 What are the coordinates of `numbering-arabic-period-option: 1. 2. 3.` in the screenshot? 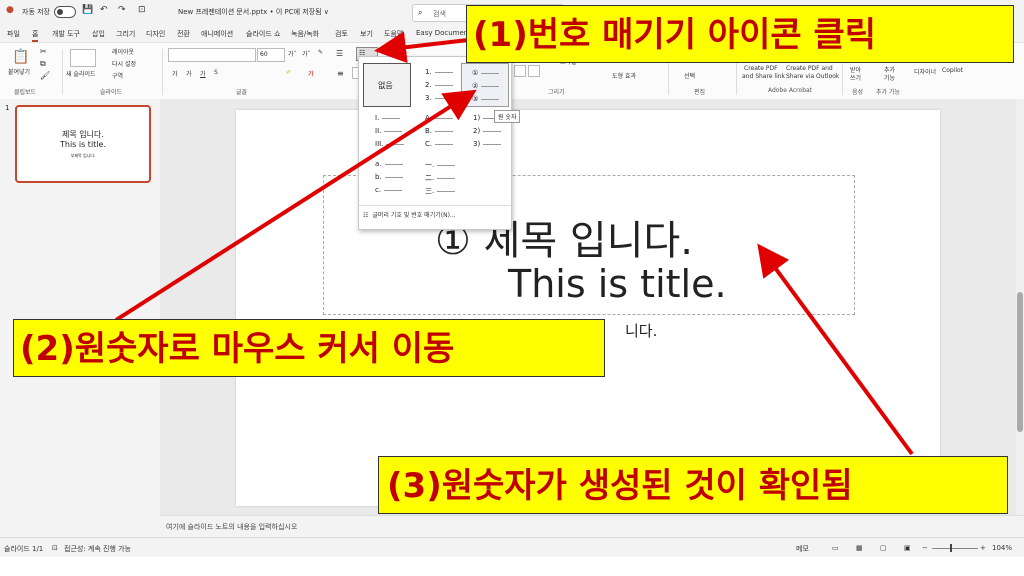 It's located at (436, 84).